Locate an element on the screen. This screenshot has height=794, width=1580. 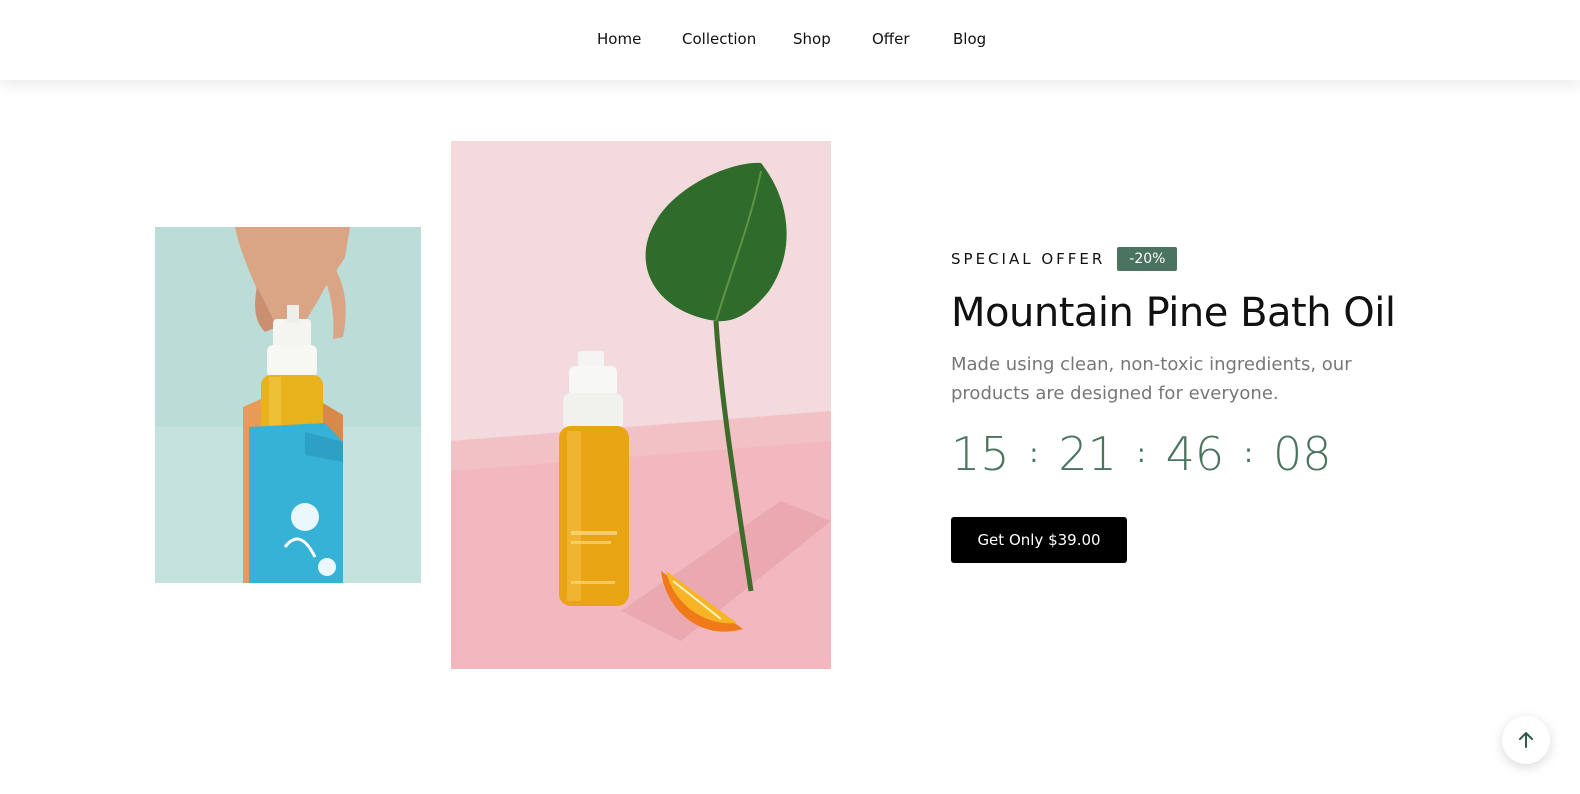
nav-collection: Collection is located at coordinates (719, 39).